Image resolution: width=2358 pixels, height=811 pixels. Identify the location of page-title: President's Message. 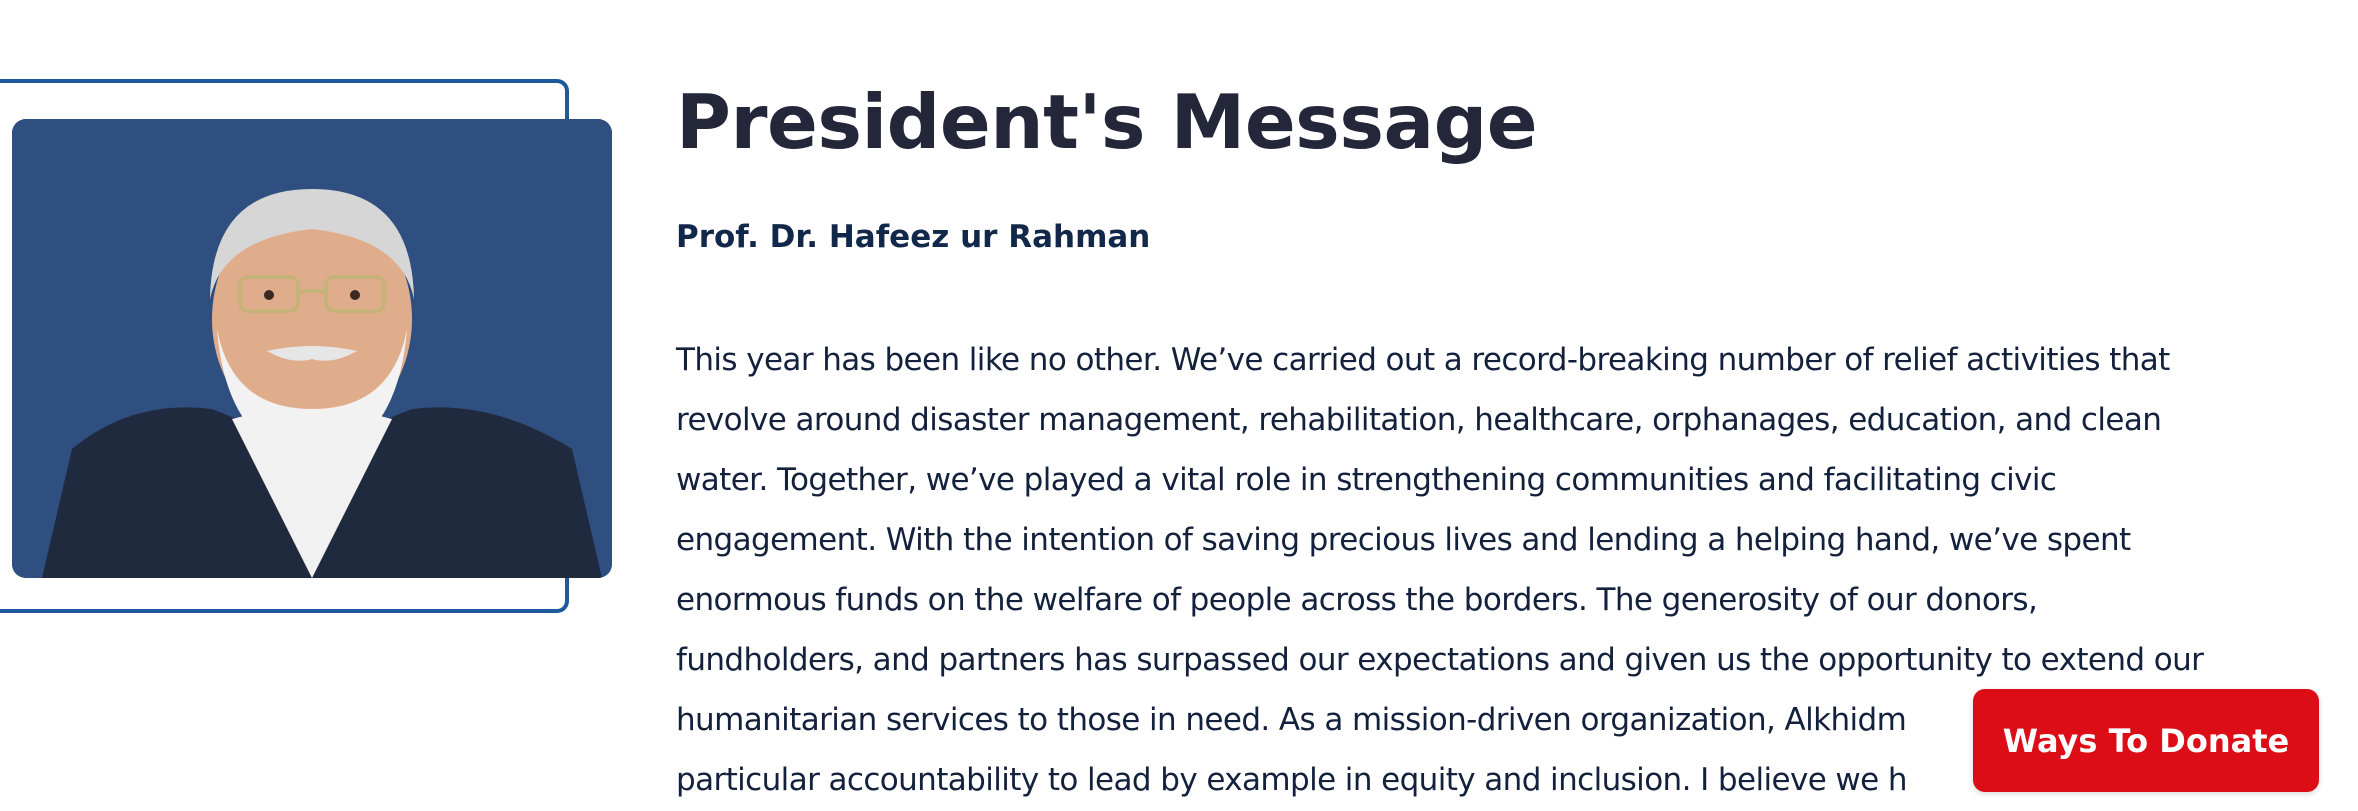
(1107, 122).